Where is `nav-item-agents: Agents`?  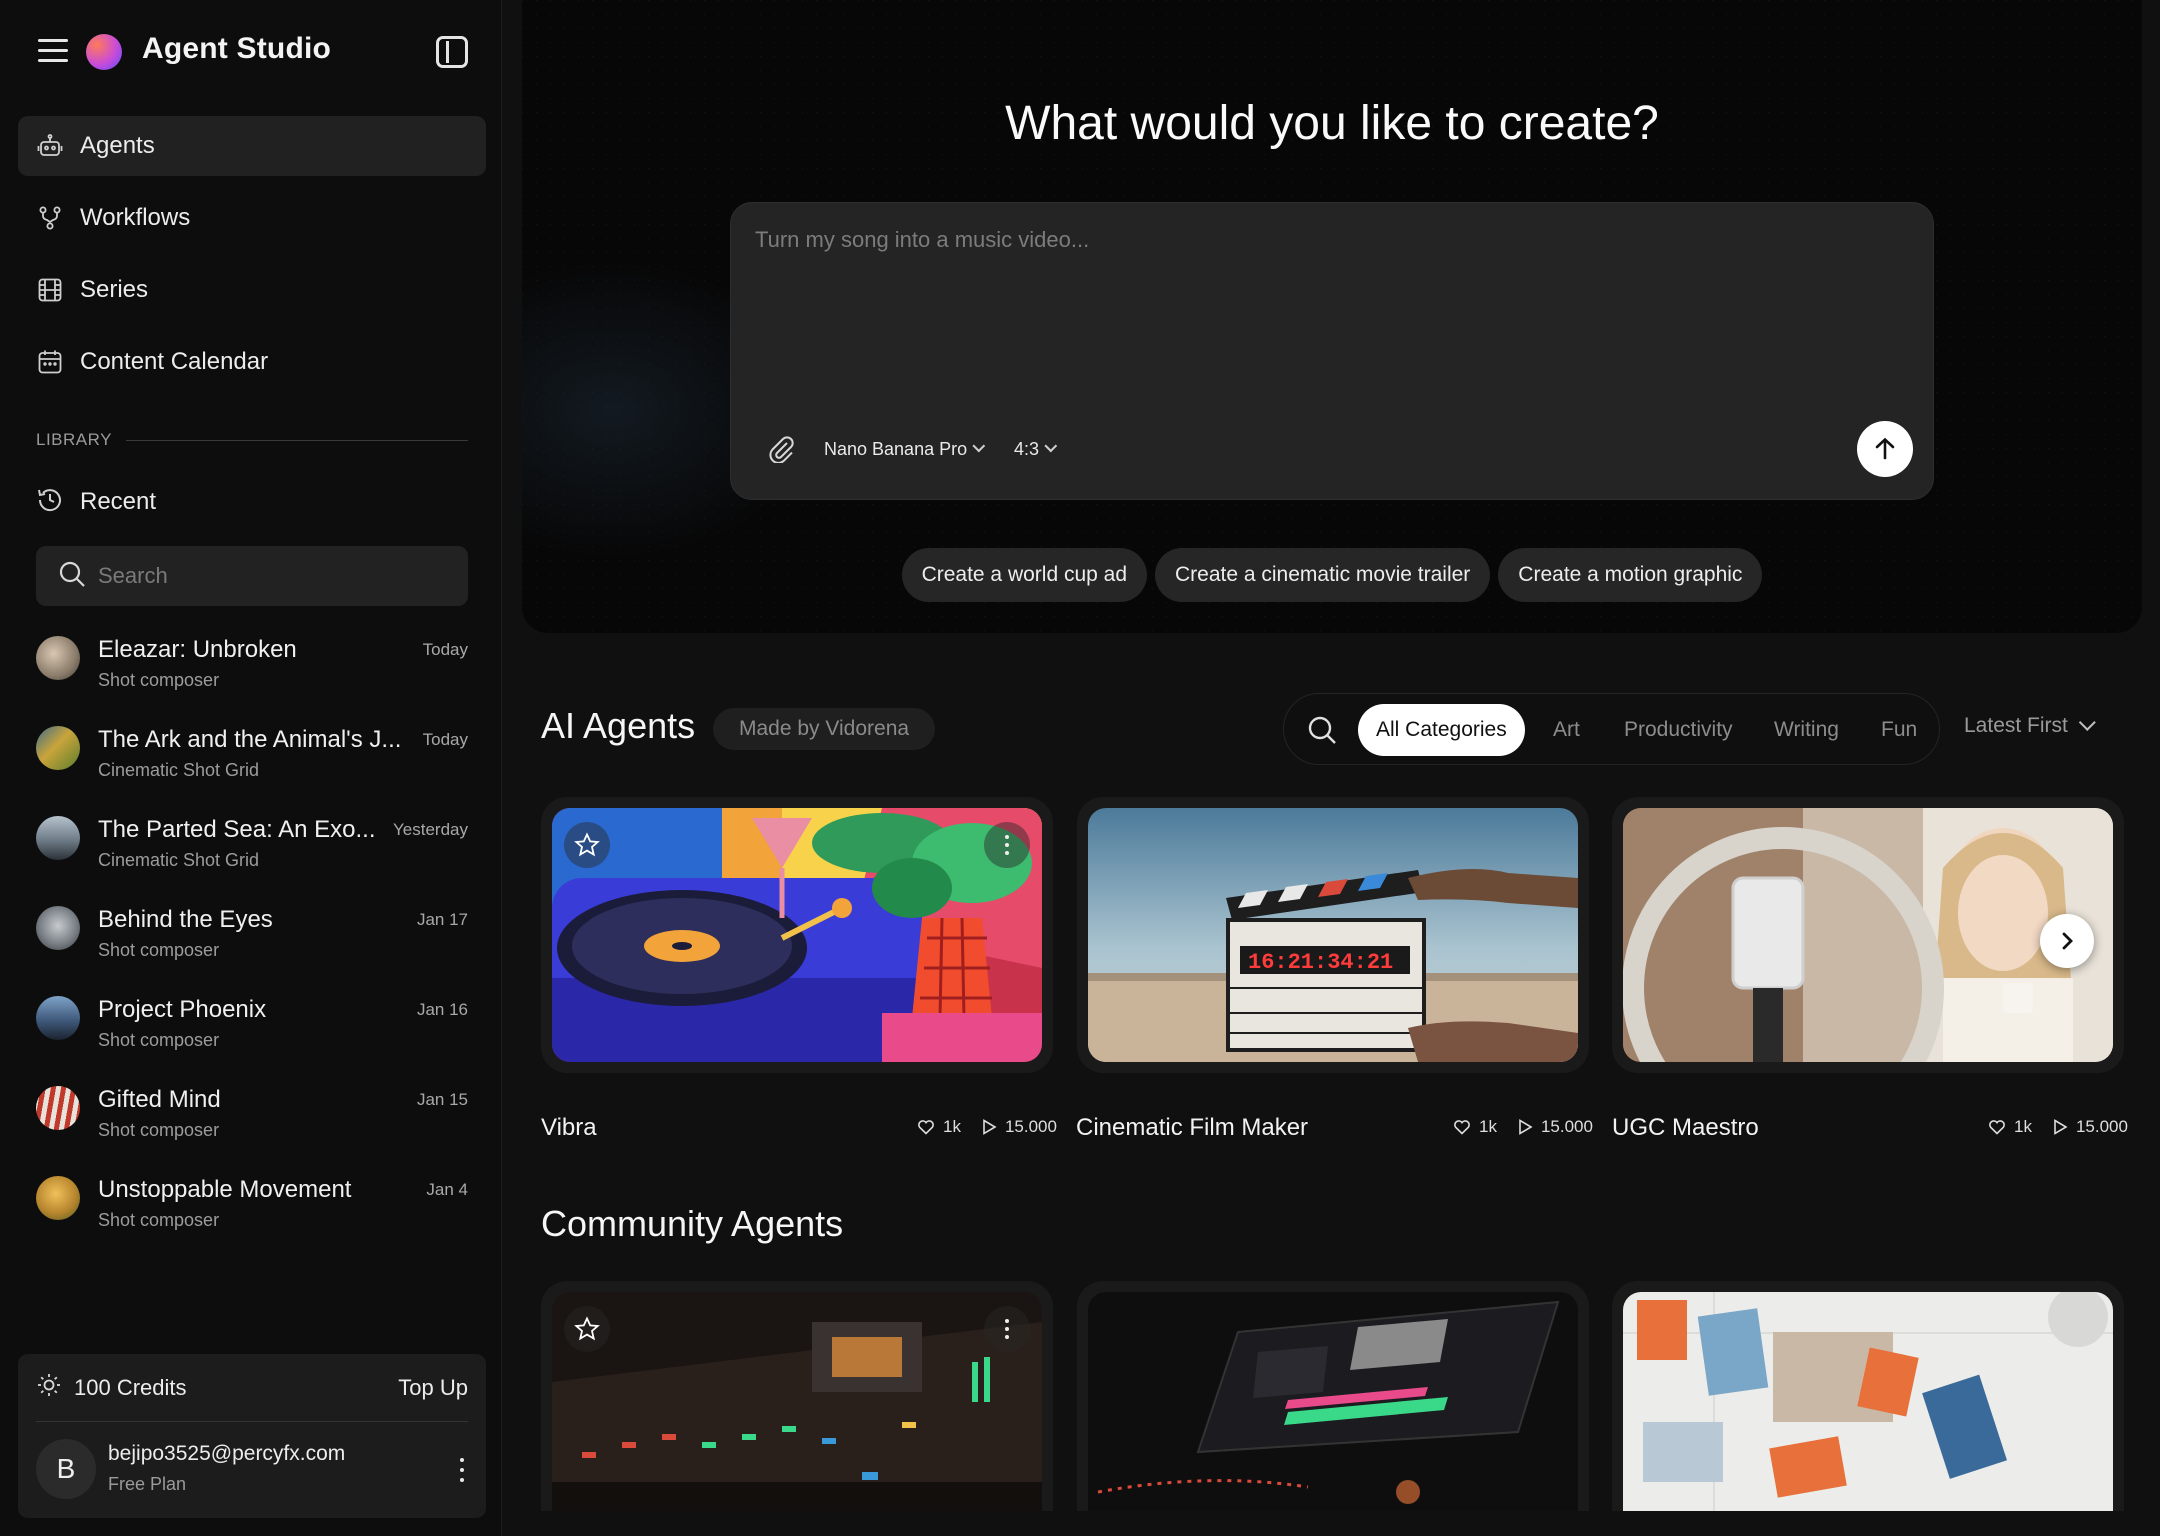 nav-item-agents: Agents is located at coordinates (252, 146).